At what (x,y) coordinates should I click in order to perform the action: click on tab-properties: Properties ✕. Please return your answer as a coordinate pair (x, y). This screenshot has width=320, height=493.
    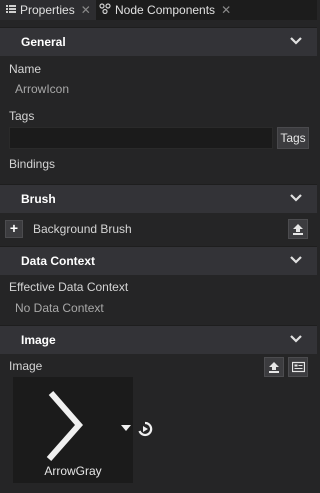
    Looking at the image, I should click on (48, 10).